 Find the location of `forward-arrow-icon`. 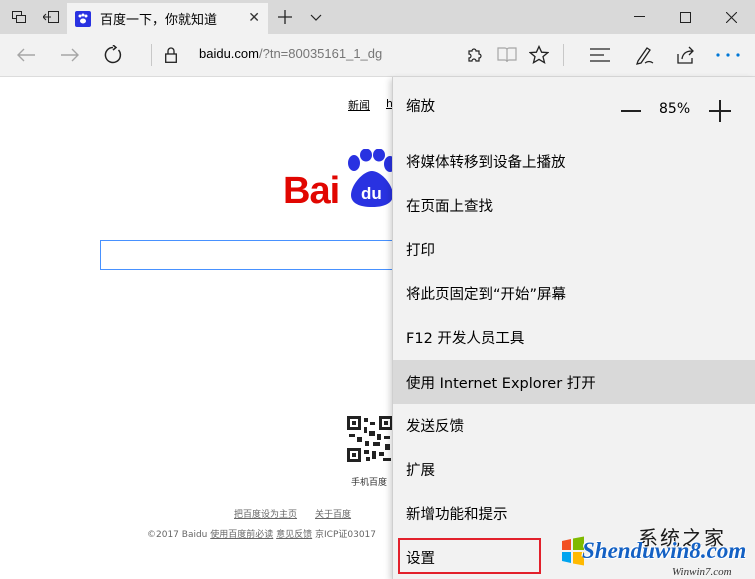

forward-arrow-icon is located at coordinates (70, 55).